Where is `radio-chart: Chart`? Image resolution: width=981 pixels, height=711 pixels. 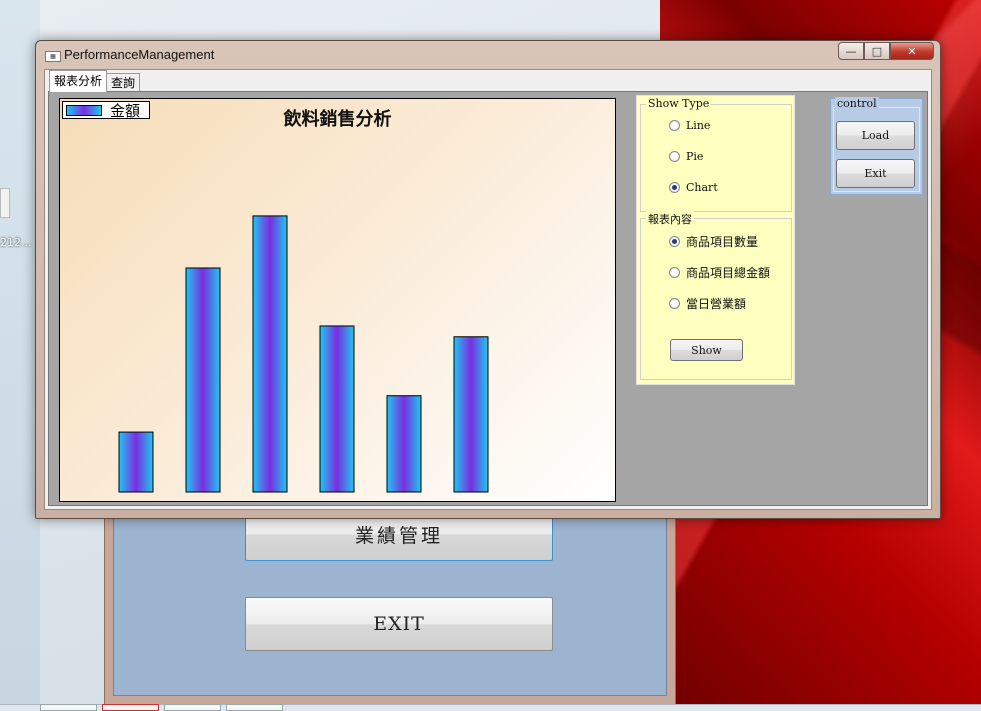 radio-chart: Chart is located at coordinates (693, 187).